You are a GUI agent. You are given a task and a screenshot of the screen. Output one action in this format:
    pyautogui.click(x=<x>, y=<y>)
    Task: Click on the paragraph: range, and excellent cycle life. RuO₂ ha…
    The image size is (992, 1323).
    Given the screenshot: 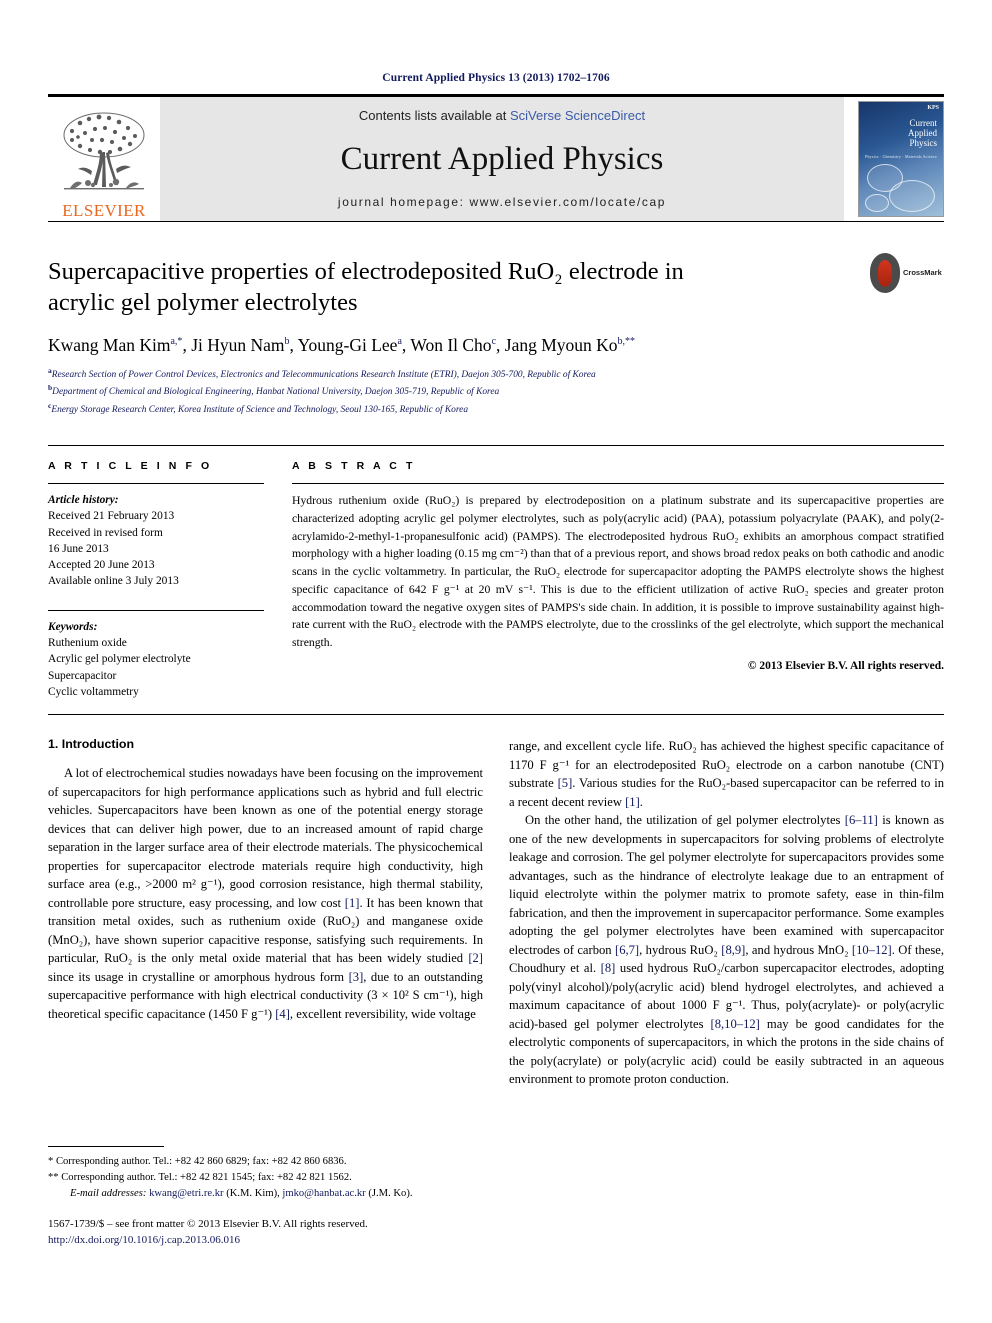 What is the action you would take?
    pyautogui.click(x=726, y=774)
    